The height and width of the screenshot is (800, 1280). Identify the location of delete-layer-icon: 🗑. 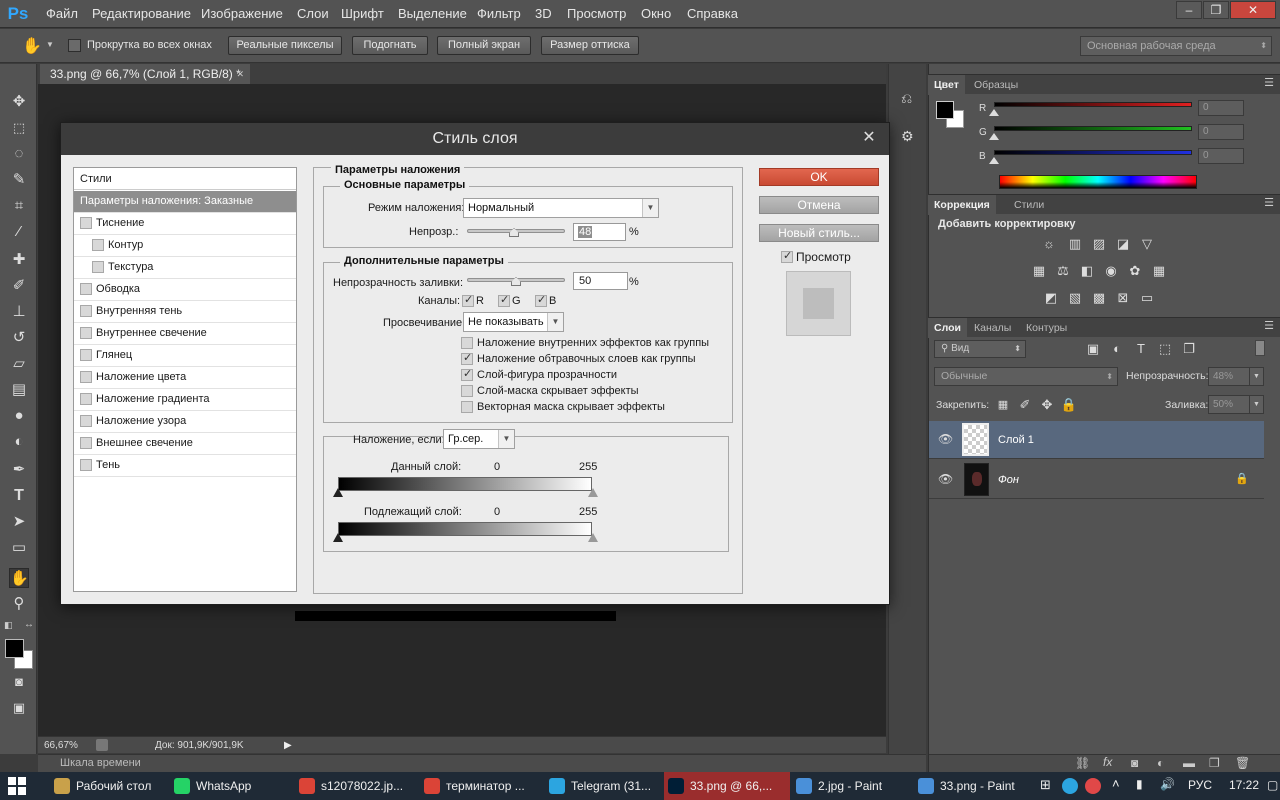
(1242, 763).